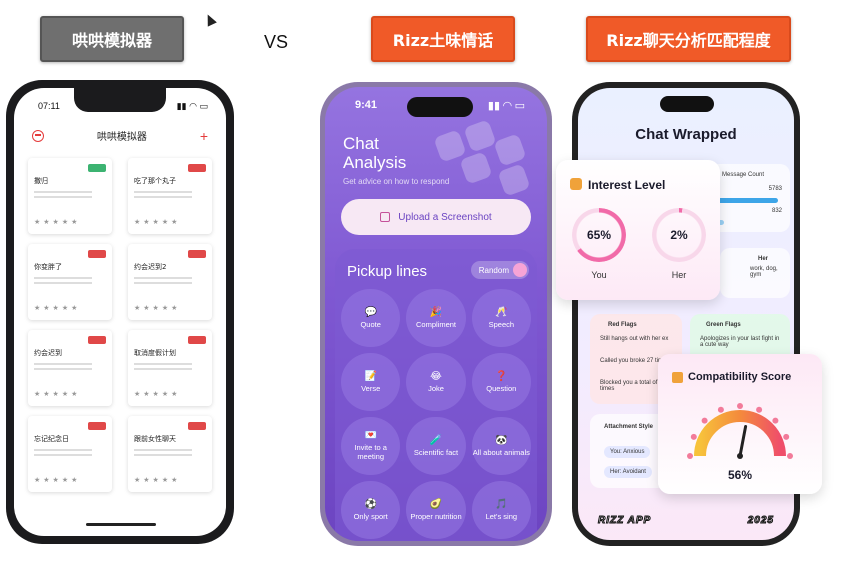 This screenshot has width=842, height=566. I want to click on you-interest-value: 65%, so click(599, 235).